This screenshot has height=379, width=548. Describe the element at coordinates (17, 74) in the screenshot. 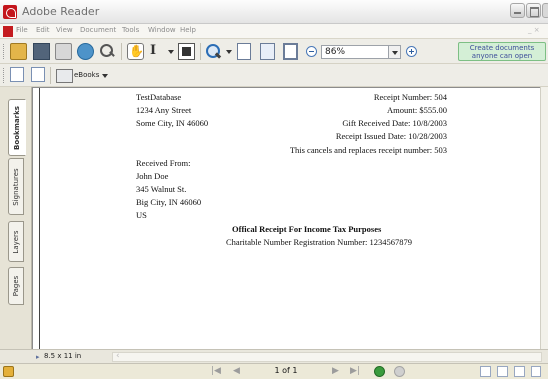

I see `export-icon` at that location.